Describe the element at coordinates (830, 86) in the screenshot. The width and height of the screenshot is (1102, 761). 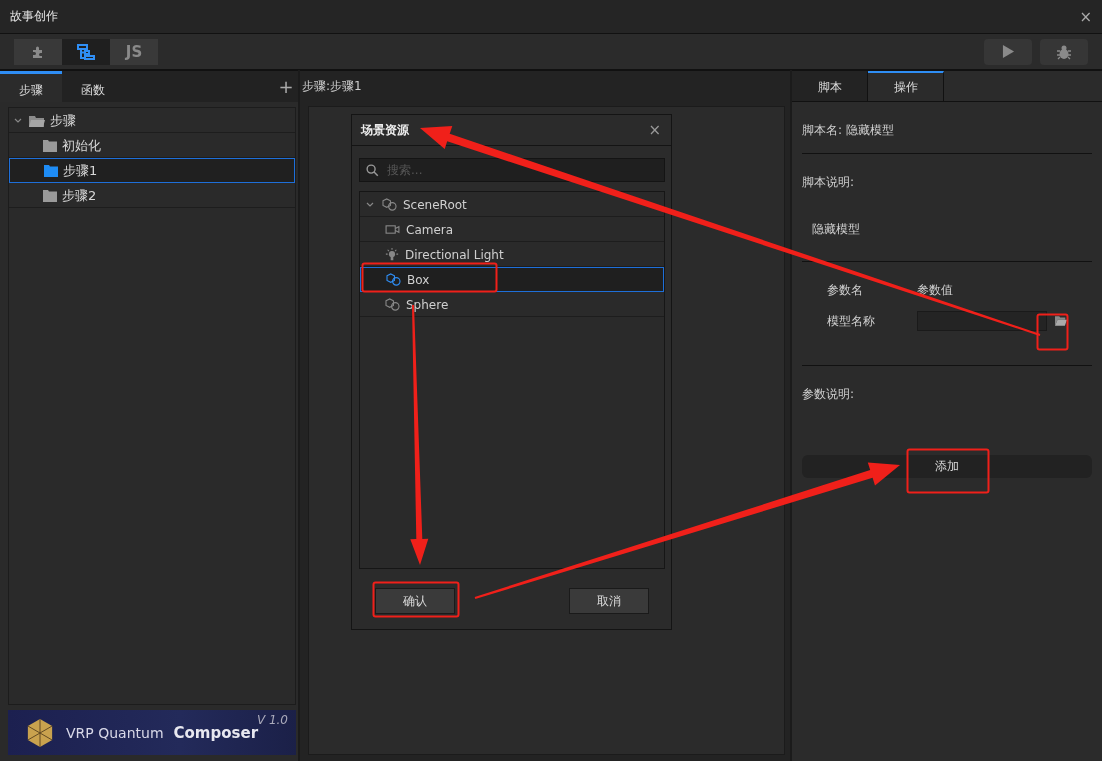
I see `panel-tab: 脚本` at that location.